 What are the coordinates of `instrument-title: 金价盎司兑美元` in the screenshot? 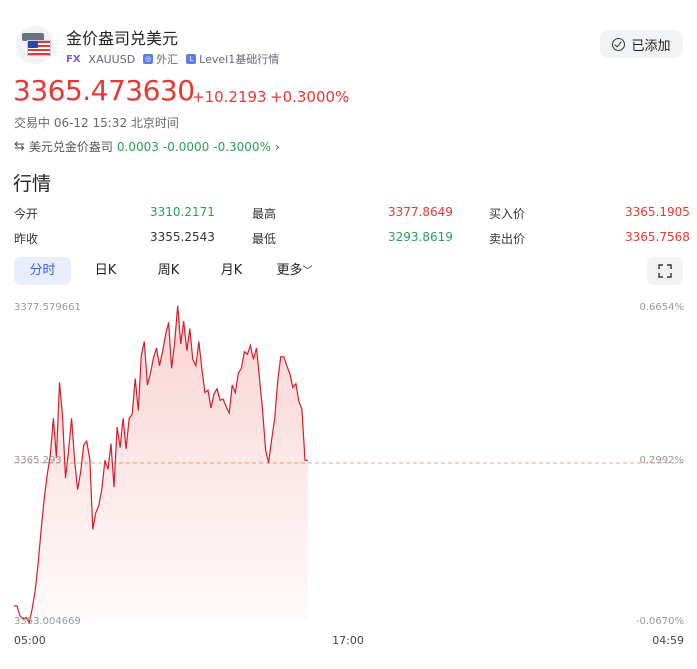 It's located at (122, 38).